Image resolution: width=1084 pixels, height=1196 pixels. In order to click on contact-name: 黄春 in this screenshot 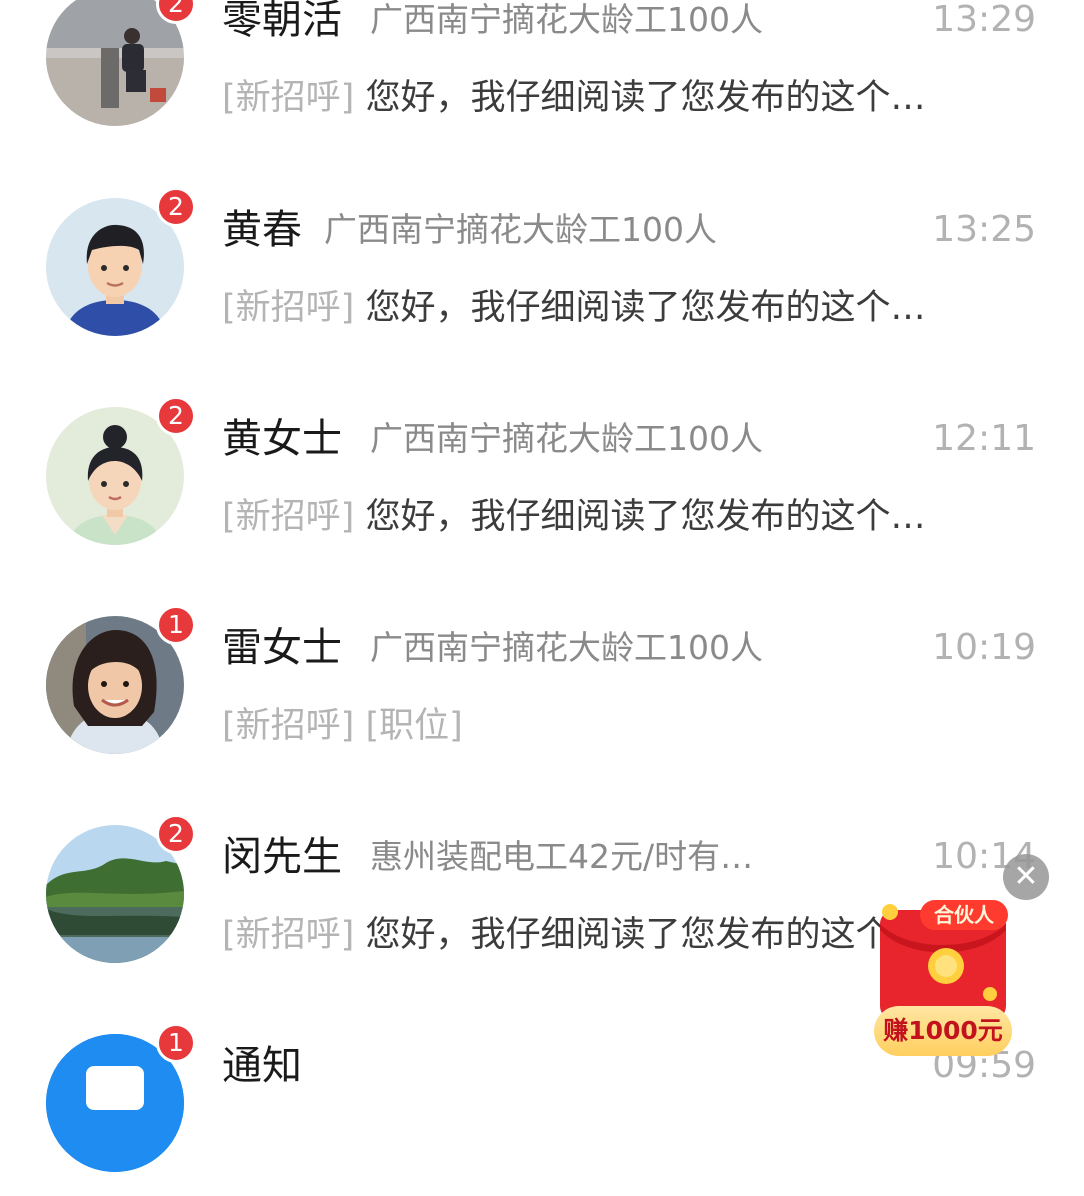, I will do `click(262, 230)`.